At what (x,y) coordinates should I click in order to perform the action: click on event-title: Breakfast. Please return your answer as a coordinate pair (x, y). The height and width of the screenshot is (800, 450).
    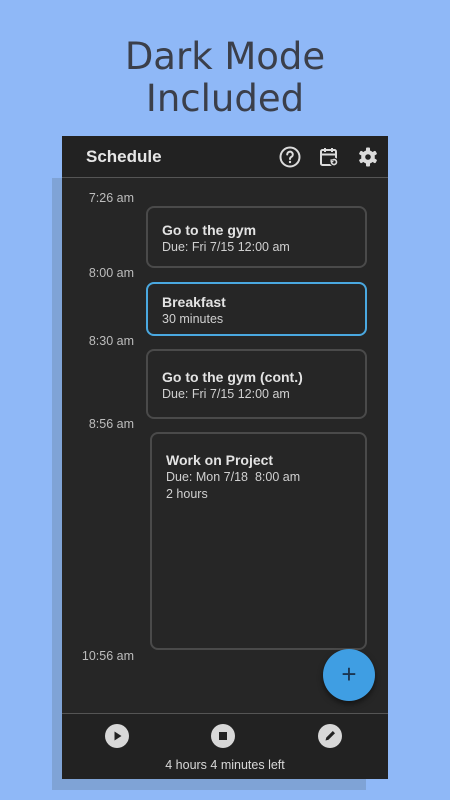
    Looking at the image, I should click on (194, 302).